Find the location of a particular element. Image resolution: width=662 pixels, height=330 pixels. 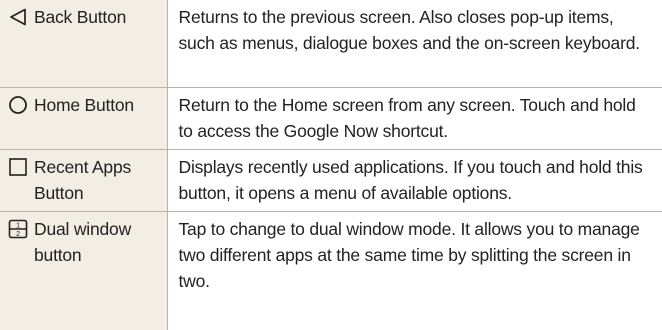

dual-window-icon: 1 2 is located at coordinates (18, 229).